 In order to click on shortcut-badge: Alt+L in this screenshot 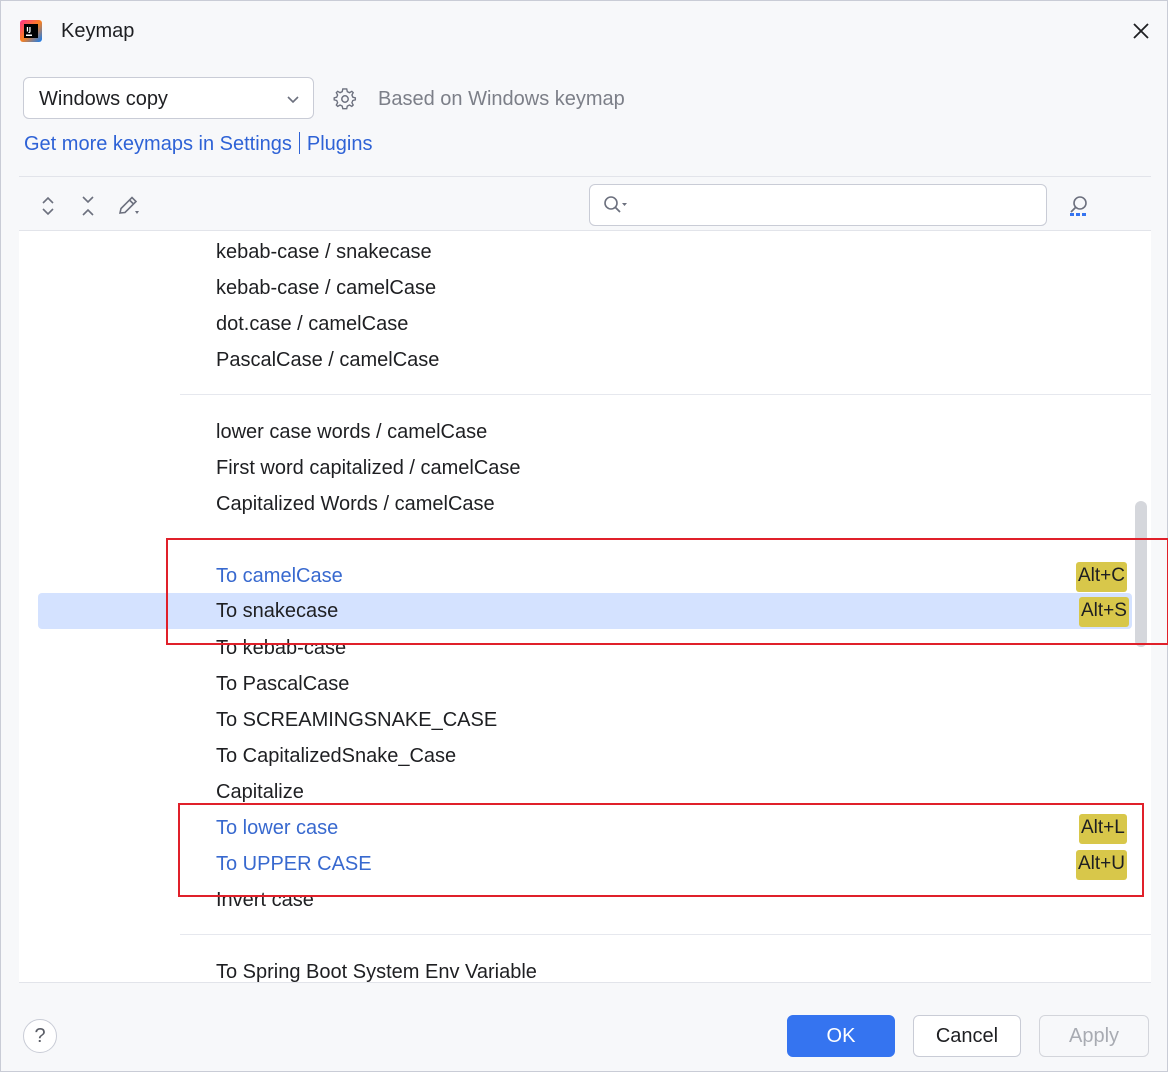, I will do `click(1103, 829)`.